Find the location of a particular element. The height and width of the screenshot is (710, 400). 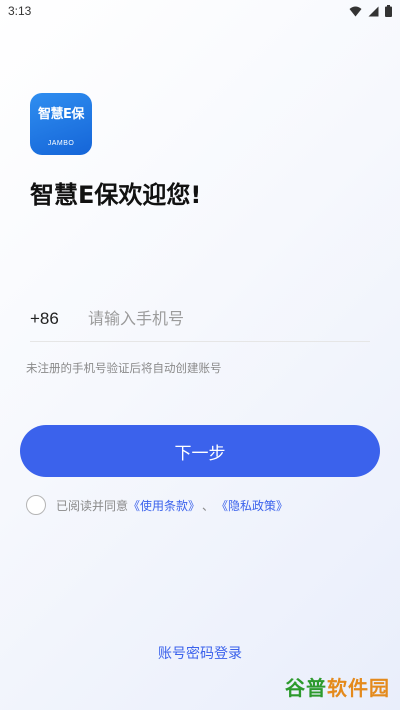

logo-text: 智慧E保 is located at coordinates (61, 114).